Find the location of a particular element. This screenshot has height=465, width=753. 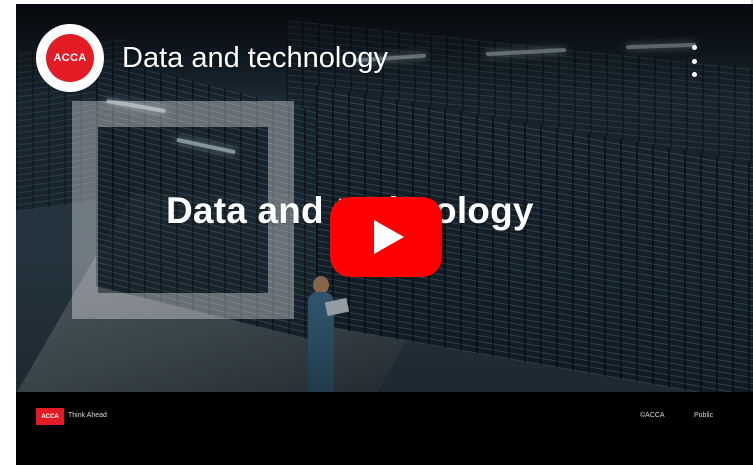

footer-tagline: Think Ahead is located at coordinates (87, 415).